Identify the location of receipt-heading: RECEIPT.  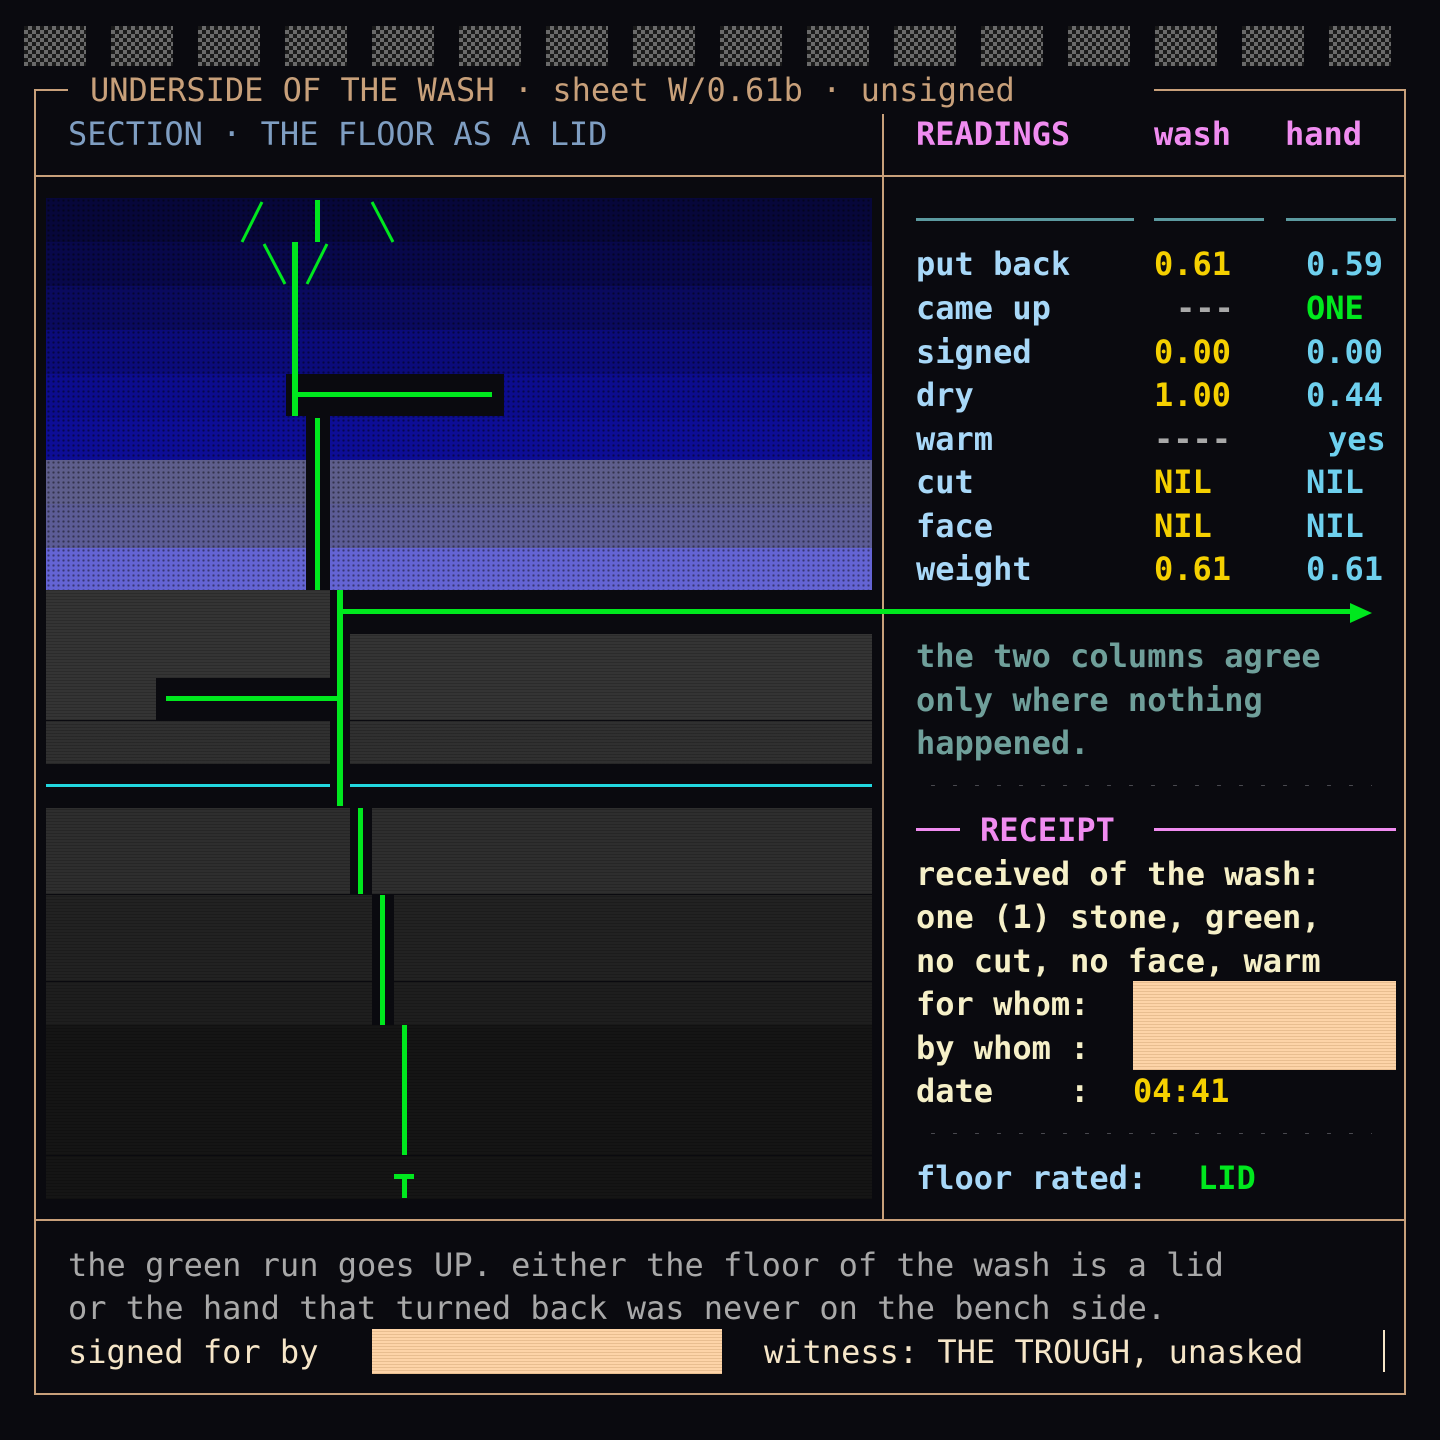
(1047, 830).